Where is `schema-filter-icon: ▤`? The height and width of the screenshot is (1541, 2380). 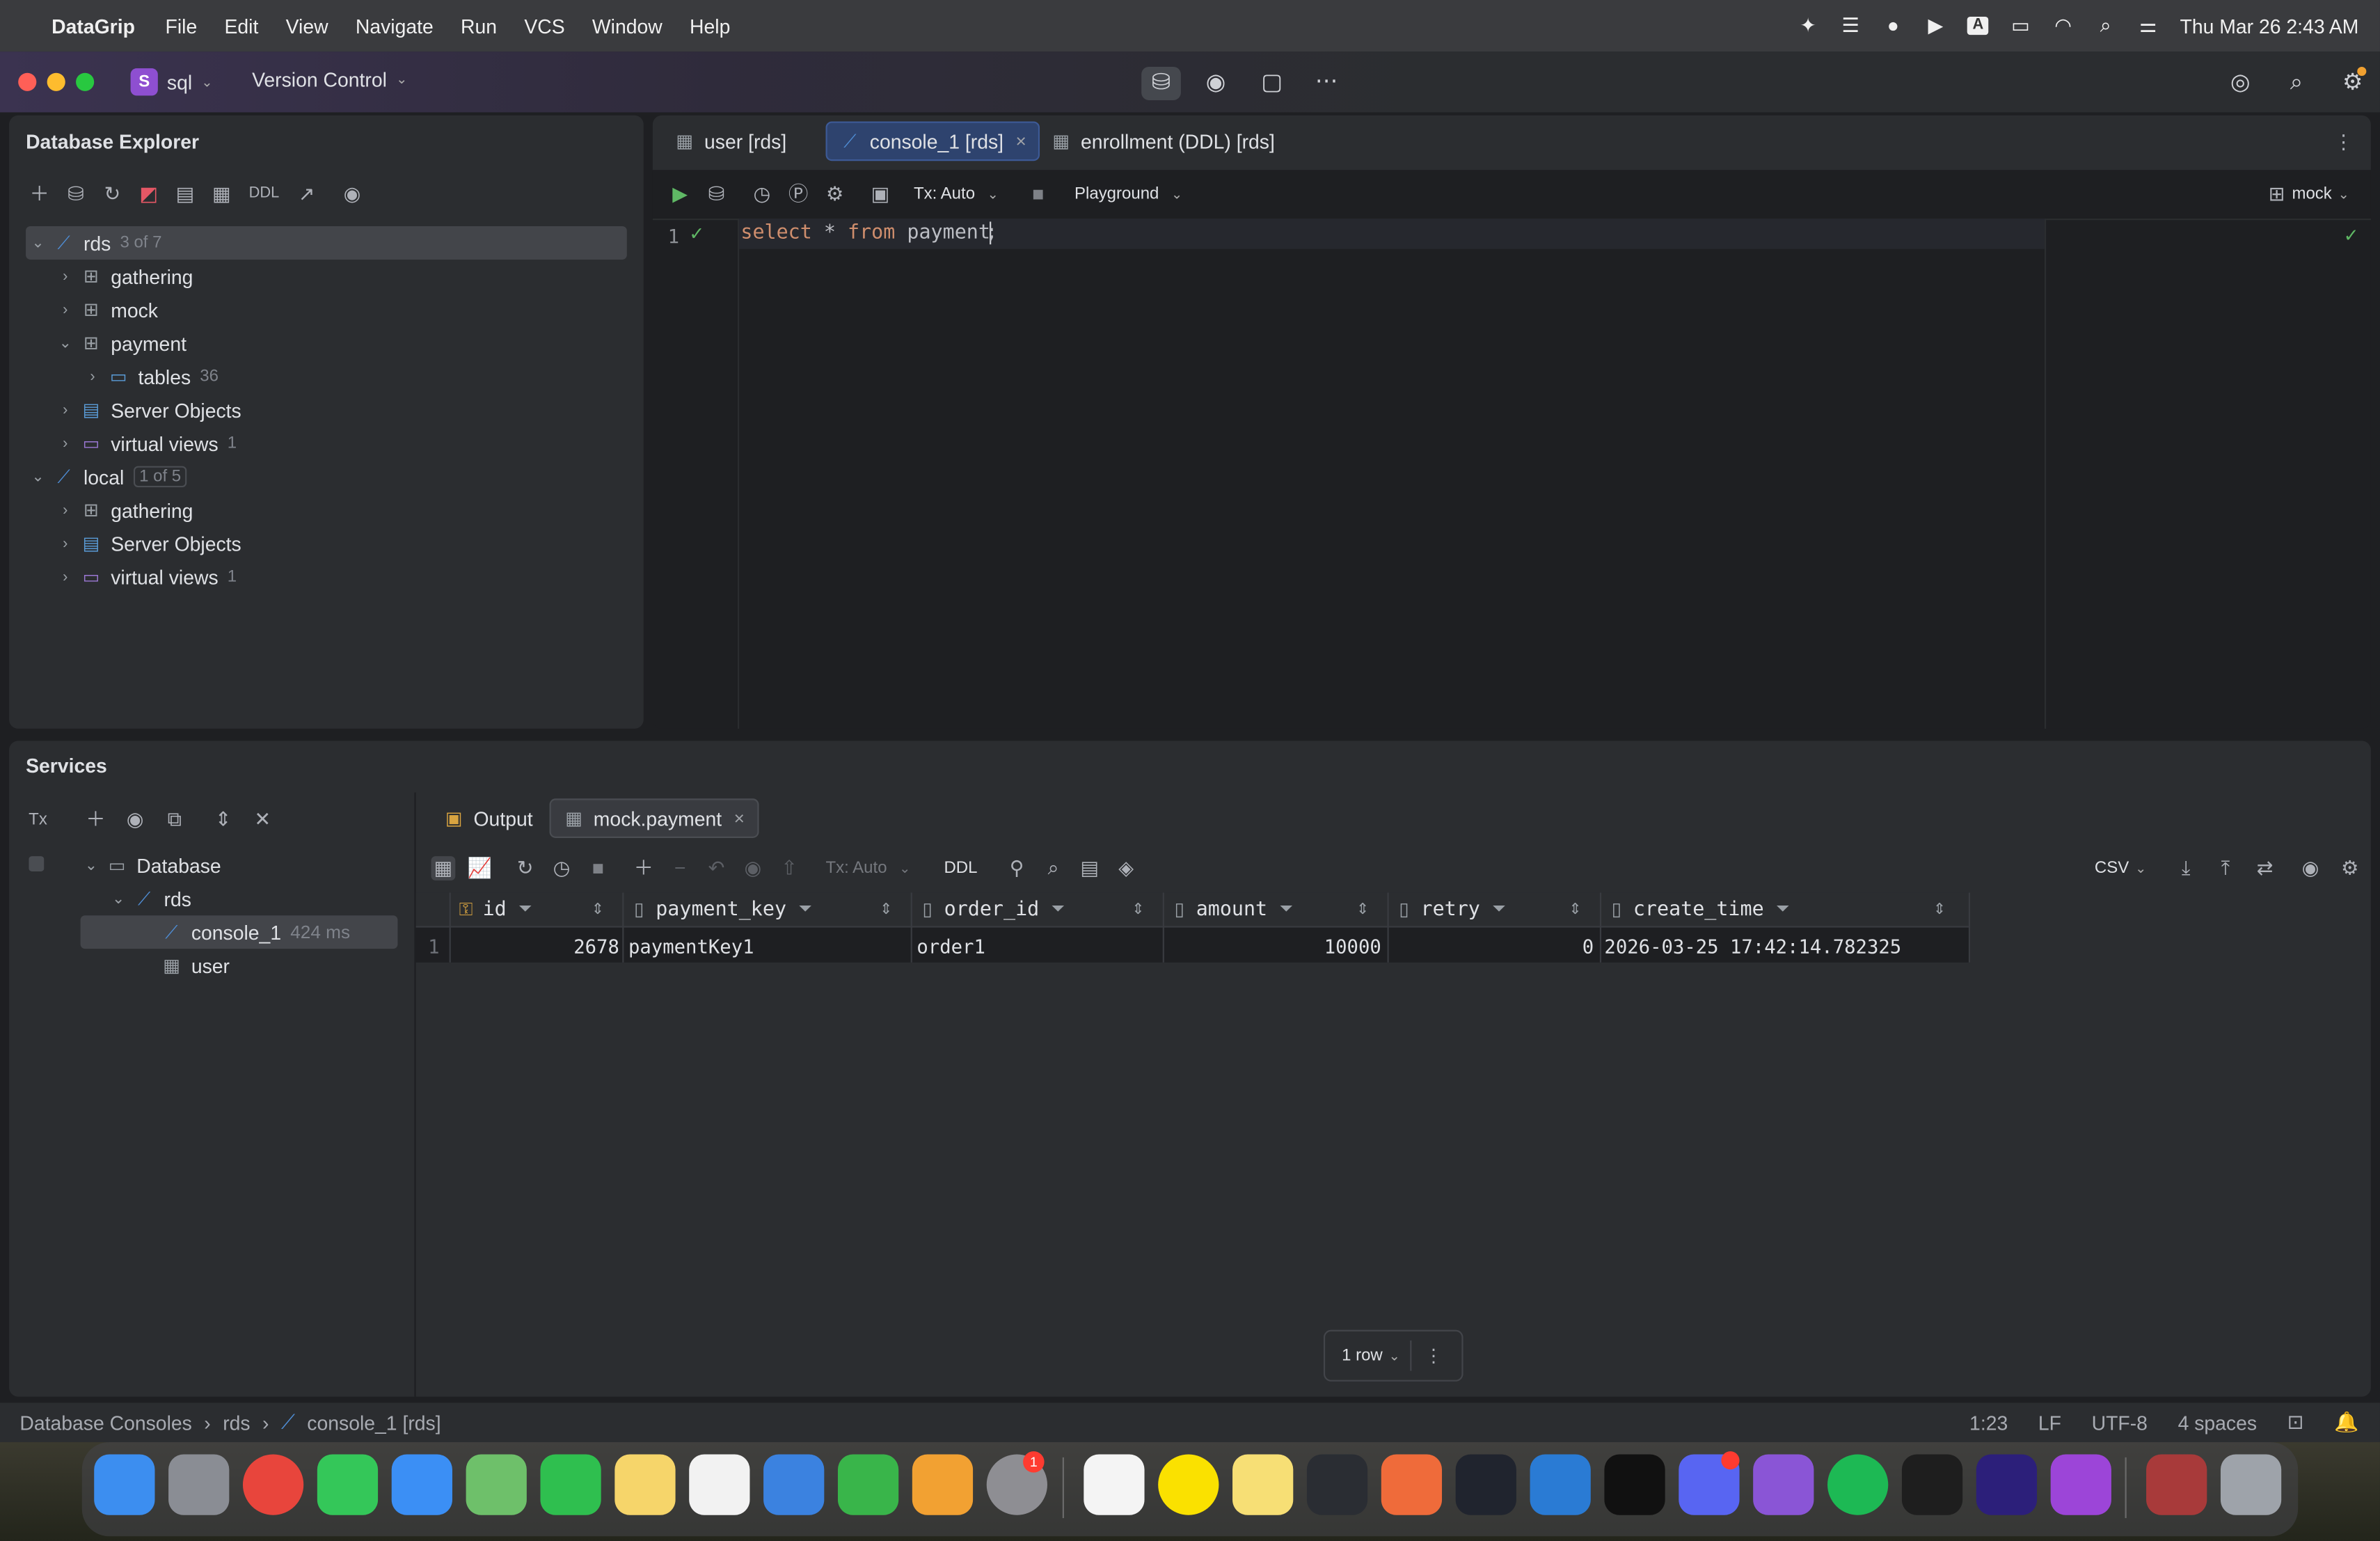 schema-filter-icon: ▤ is located at coordinates (185, 194).